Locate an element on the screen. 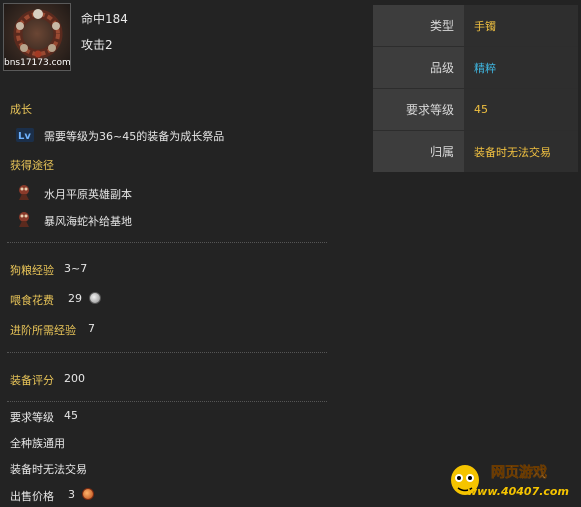 The image size is (581, 507). info-value: 精粹 is located at coordinates (521, 67).